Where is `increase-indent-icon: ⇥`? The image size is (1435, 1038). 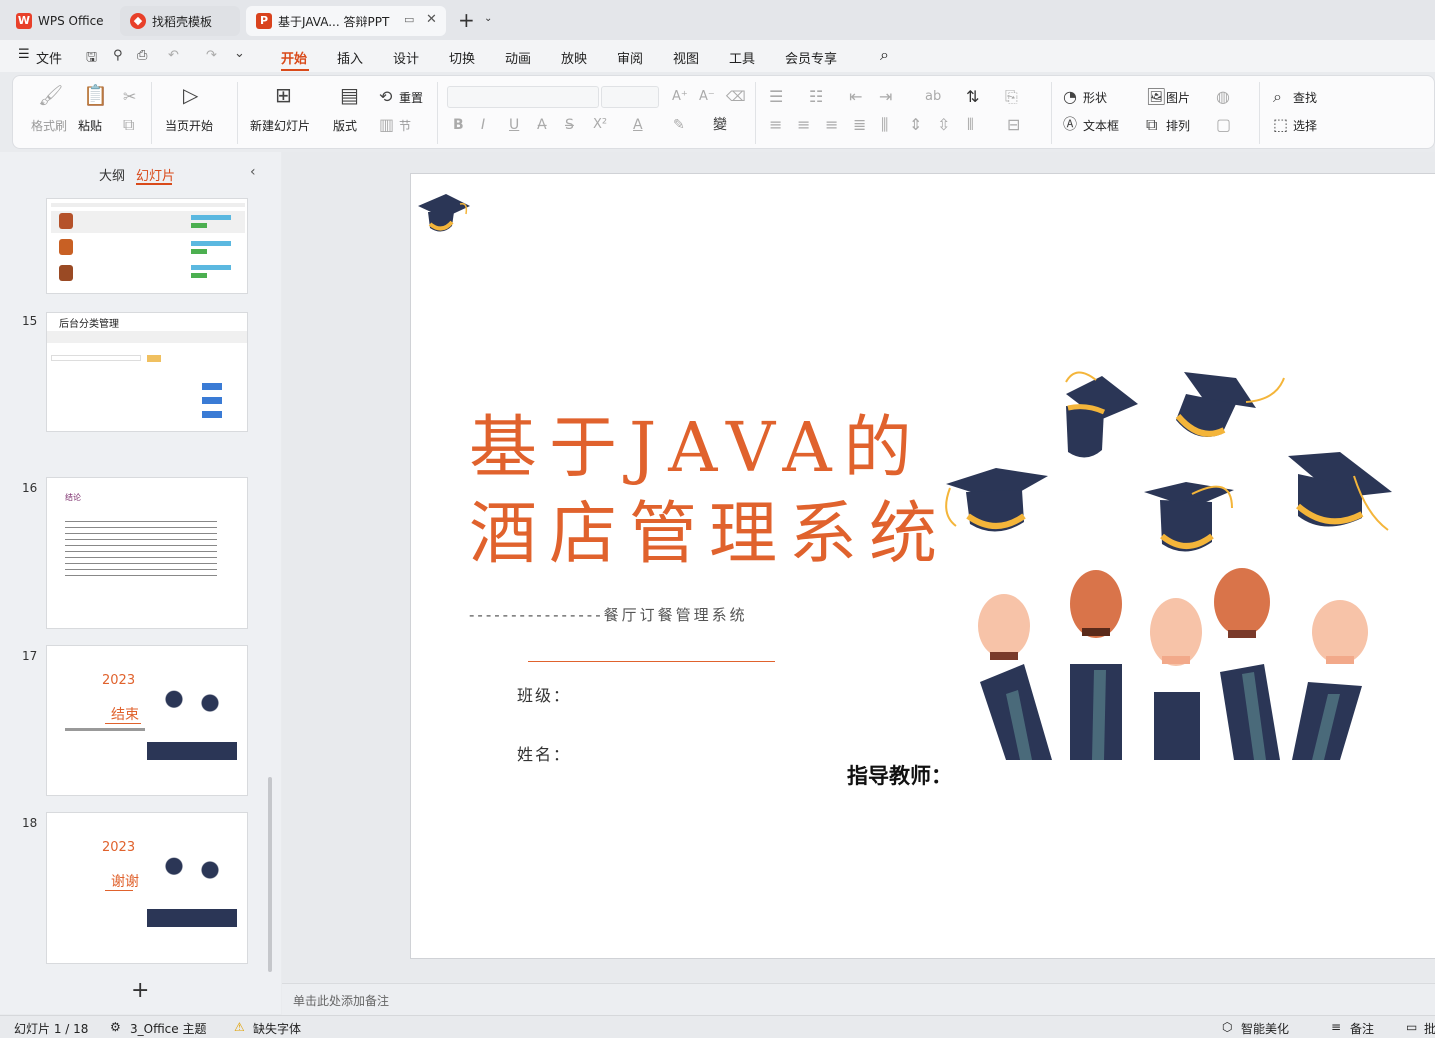
increase-indent-icon: ⇥ is located at coordinates (885, 97).